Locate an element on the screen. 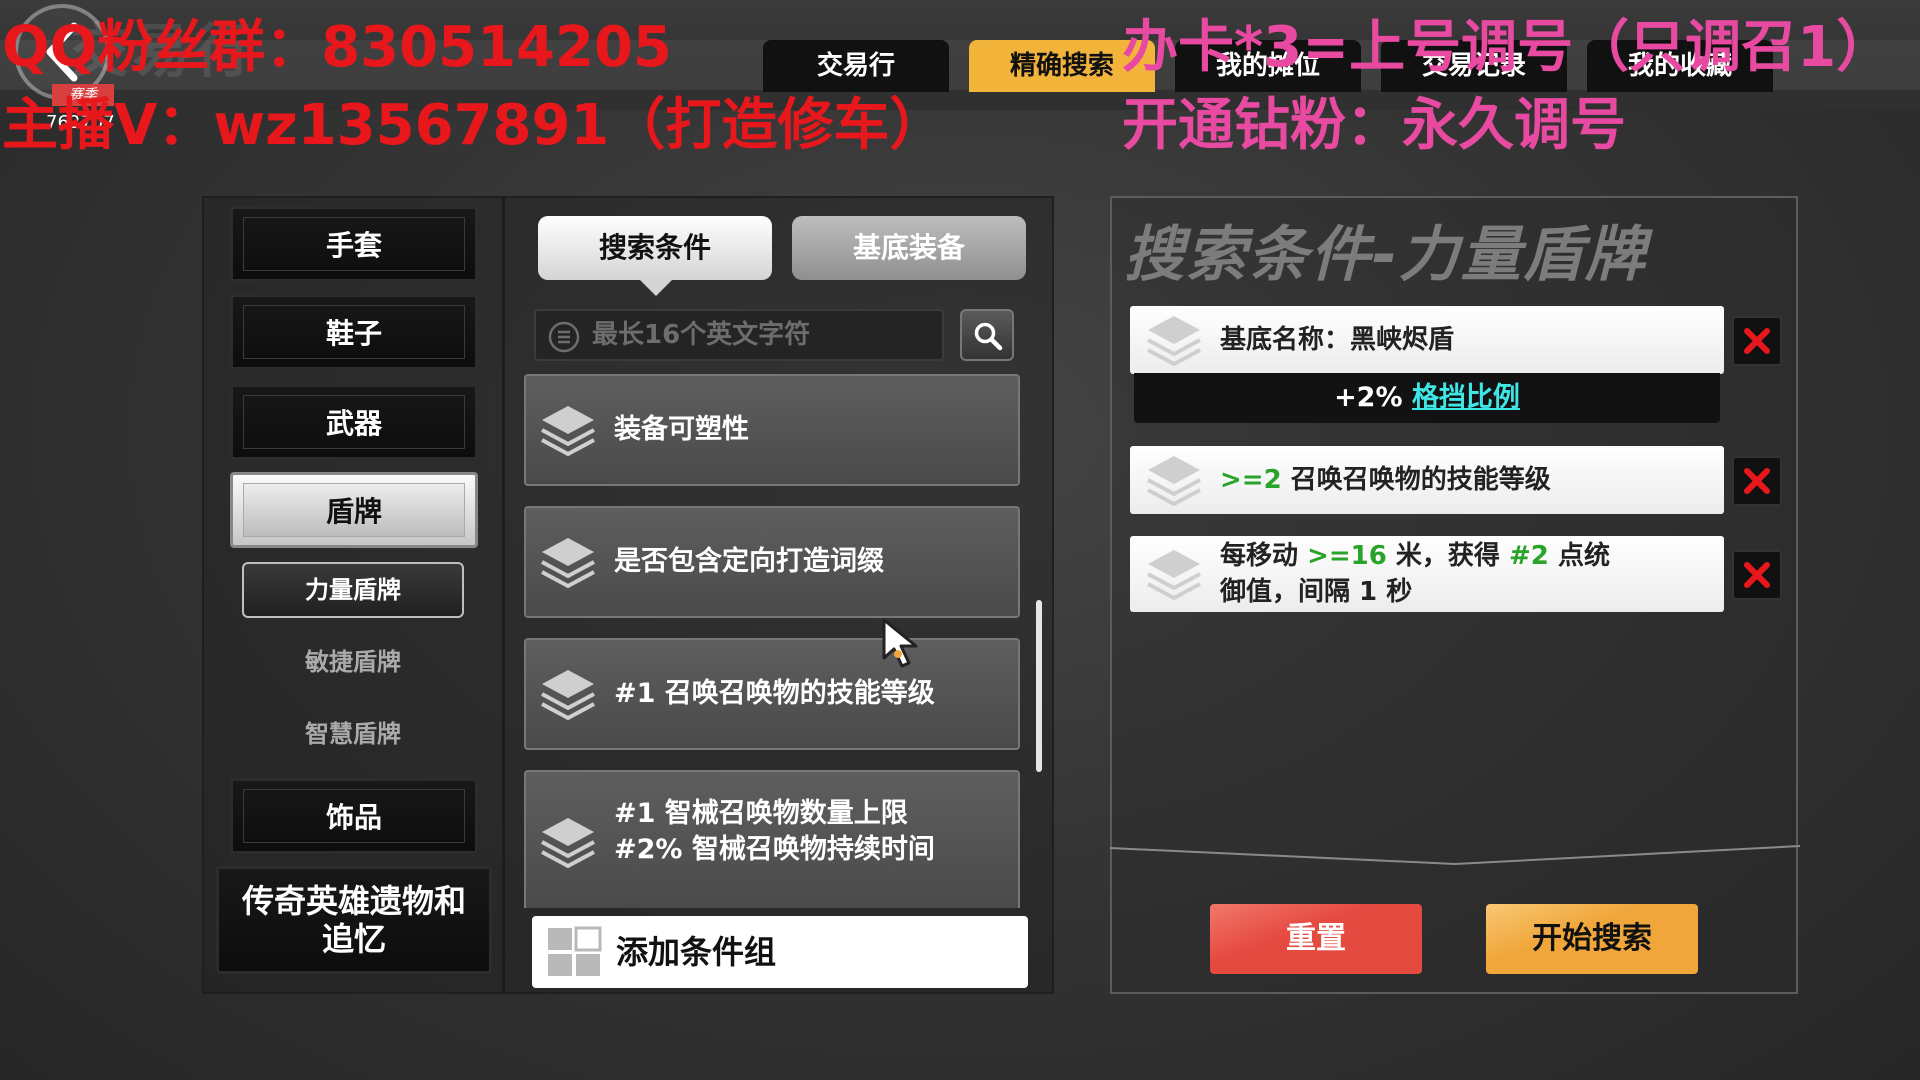 The image size is (1920, 1080). condition-value: >=2 is located at coordinates (1251, 480).